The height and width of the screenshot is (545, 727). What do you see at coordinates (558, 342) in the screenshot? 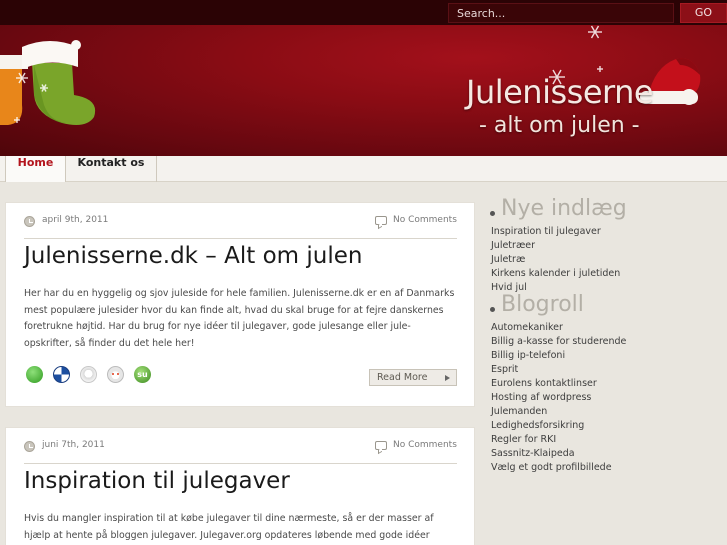
I see `blogroll-link: Billig a-kasse for studerende` at bounding box center [558, 342].